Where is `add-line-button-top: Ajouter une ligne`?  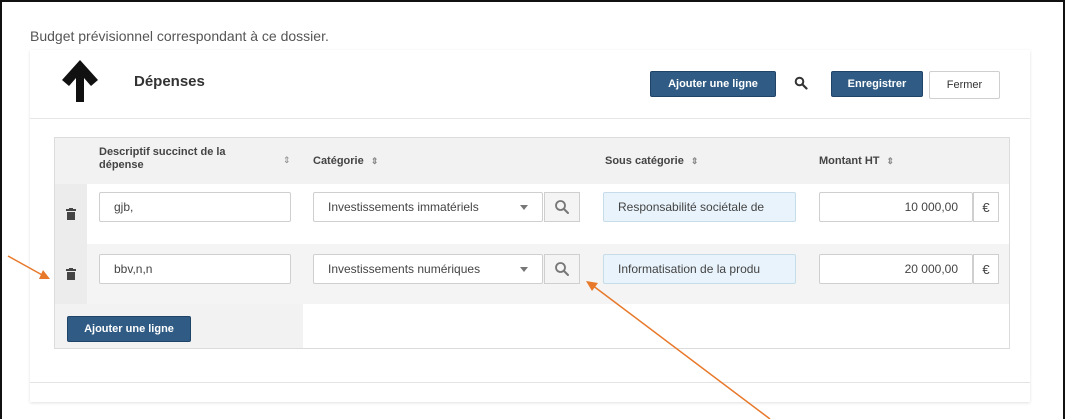 add-line-button-top: Ajouter une ligne is located at coordinates (713, 84).